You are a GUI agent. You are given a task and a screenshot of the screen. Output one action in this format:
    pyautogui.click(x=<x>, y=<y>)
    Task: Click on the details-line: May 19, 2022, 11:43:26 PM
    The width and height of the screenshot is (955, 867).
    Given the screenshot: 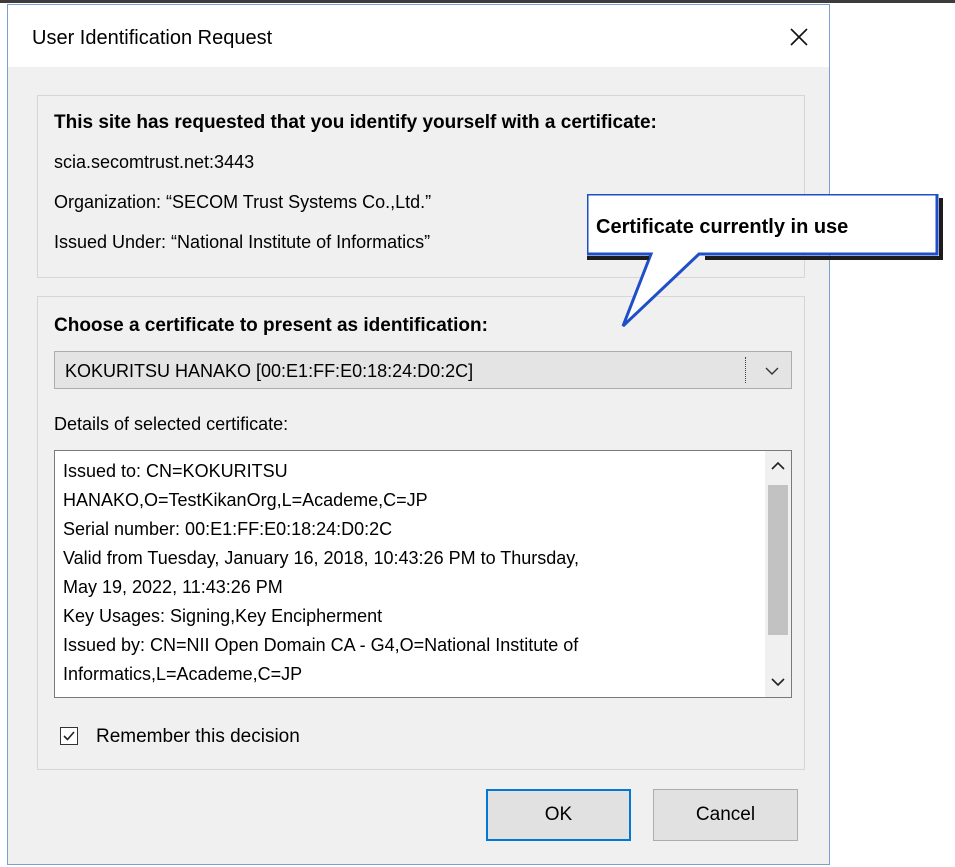 What is the action you would take?
    pyautogui.click(x=173, y=587)
    